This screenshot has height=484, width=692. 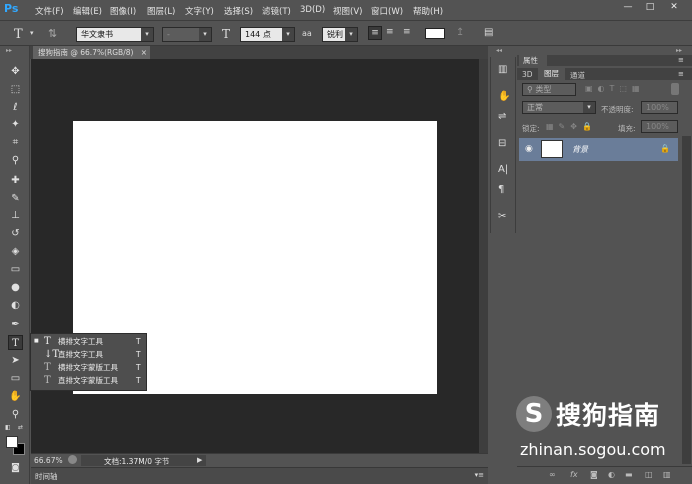 I want to click on character-icon: A|, so click(x=503, y=169).